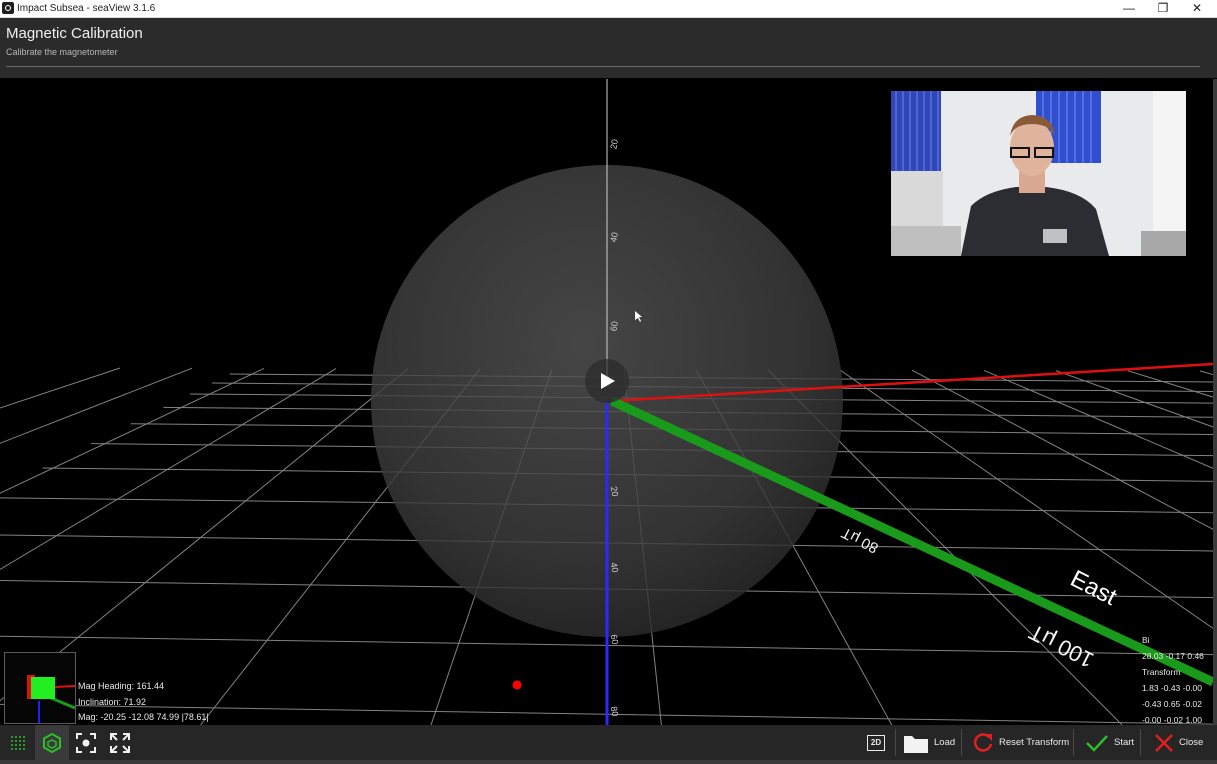 The height and width of the screenshot is (764, 1217). Describe the element at coordinates (603, 66) in the screenshot. I see `header-divider` at that location.